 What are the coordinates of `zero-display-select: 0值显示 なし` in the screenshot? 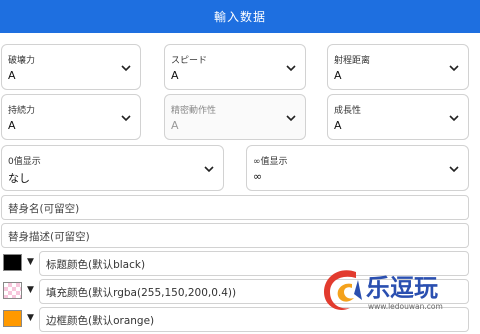 It's located at (112, 168).